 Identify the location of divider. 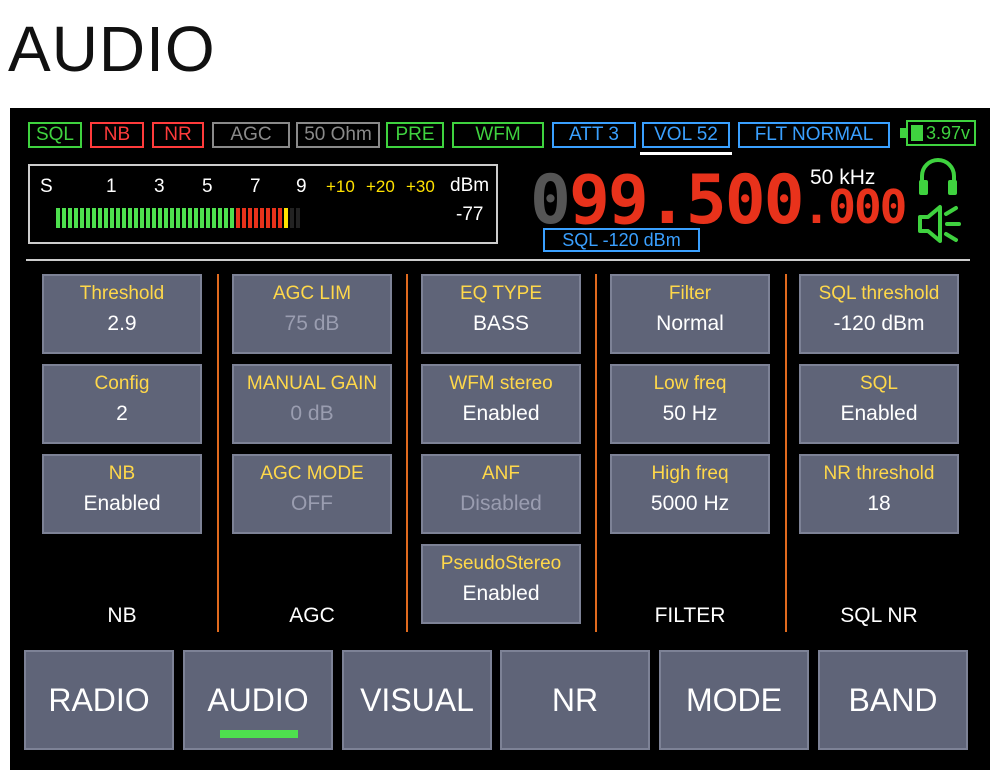
(498, 260).